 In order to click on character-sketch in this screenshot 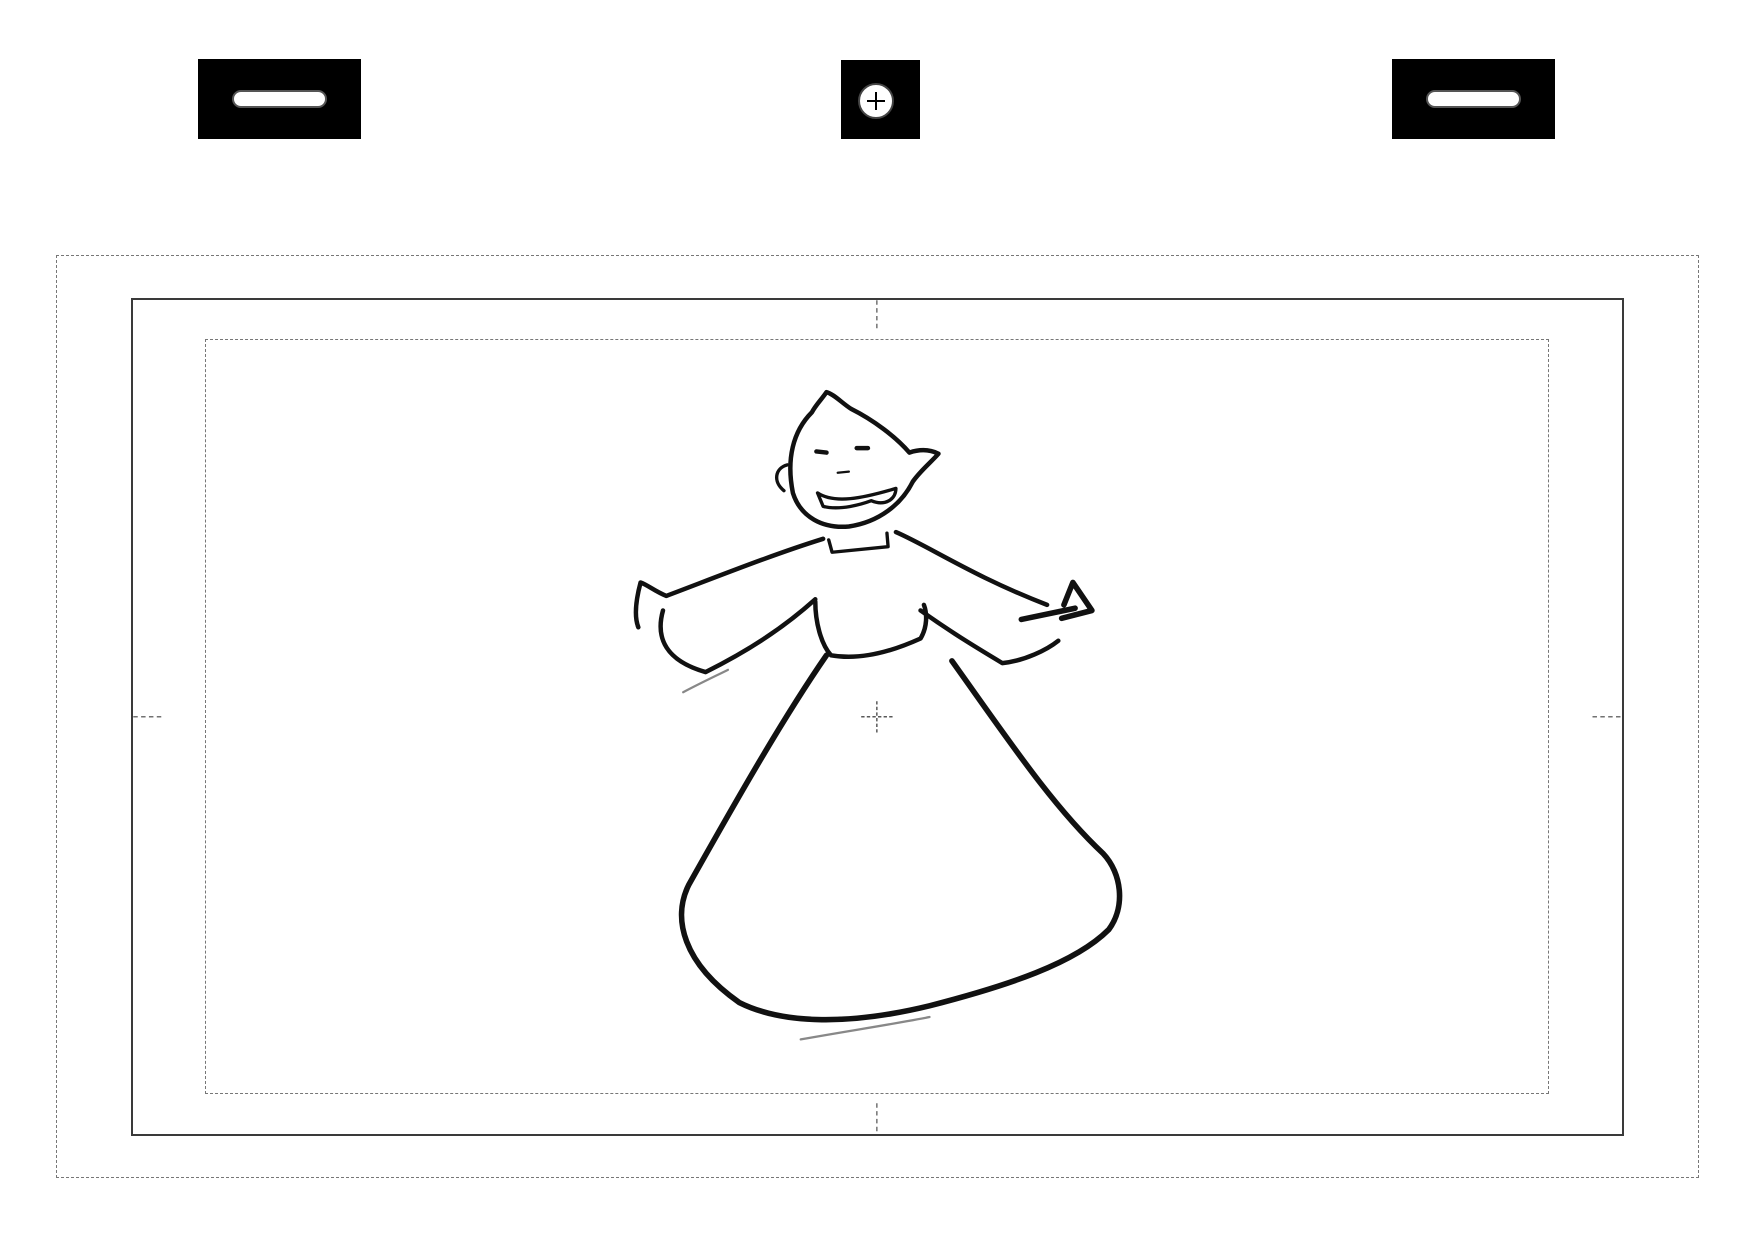, I will do `click(878, 715)`.